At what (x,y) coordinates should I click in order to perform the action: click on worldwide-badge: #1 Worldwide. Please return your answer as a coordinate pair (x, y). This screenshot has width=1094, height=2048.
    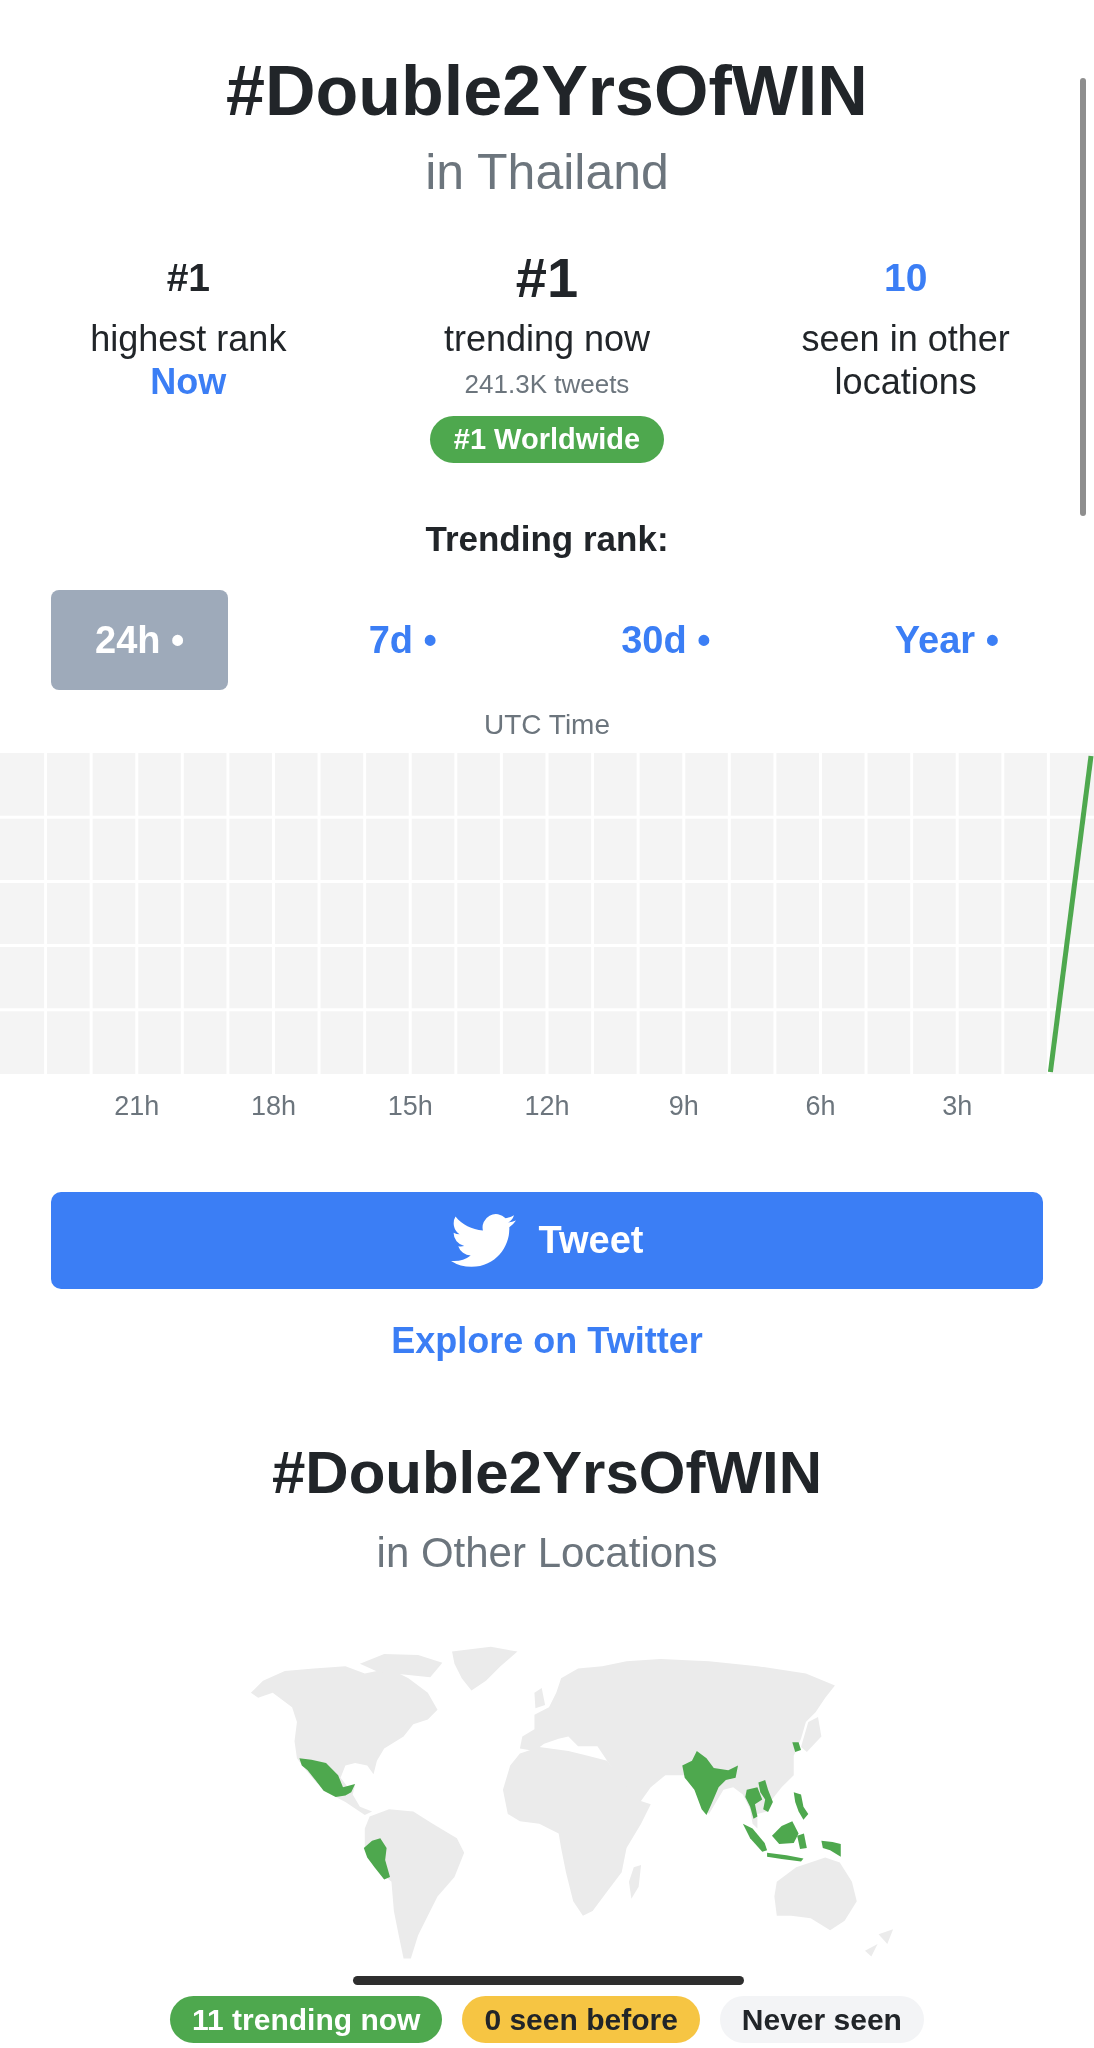
    Looking at the image, I should click on (547, 439).